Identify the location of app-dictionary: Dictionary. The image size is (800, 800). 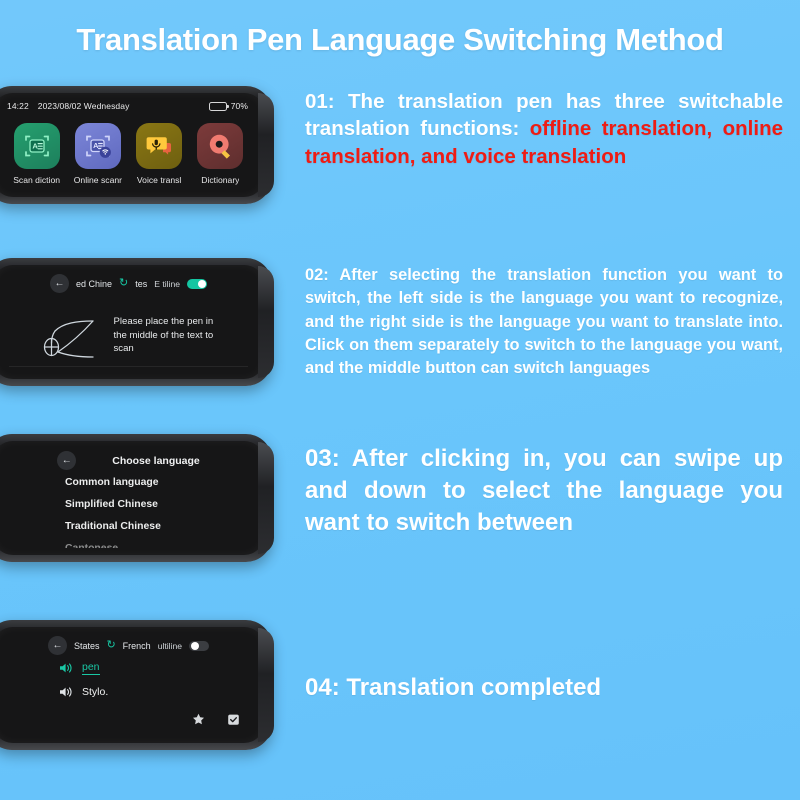
(220, 154).